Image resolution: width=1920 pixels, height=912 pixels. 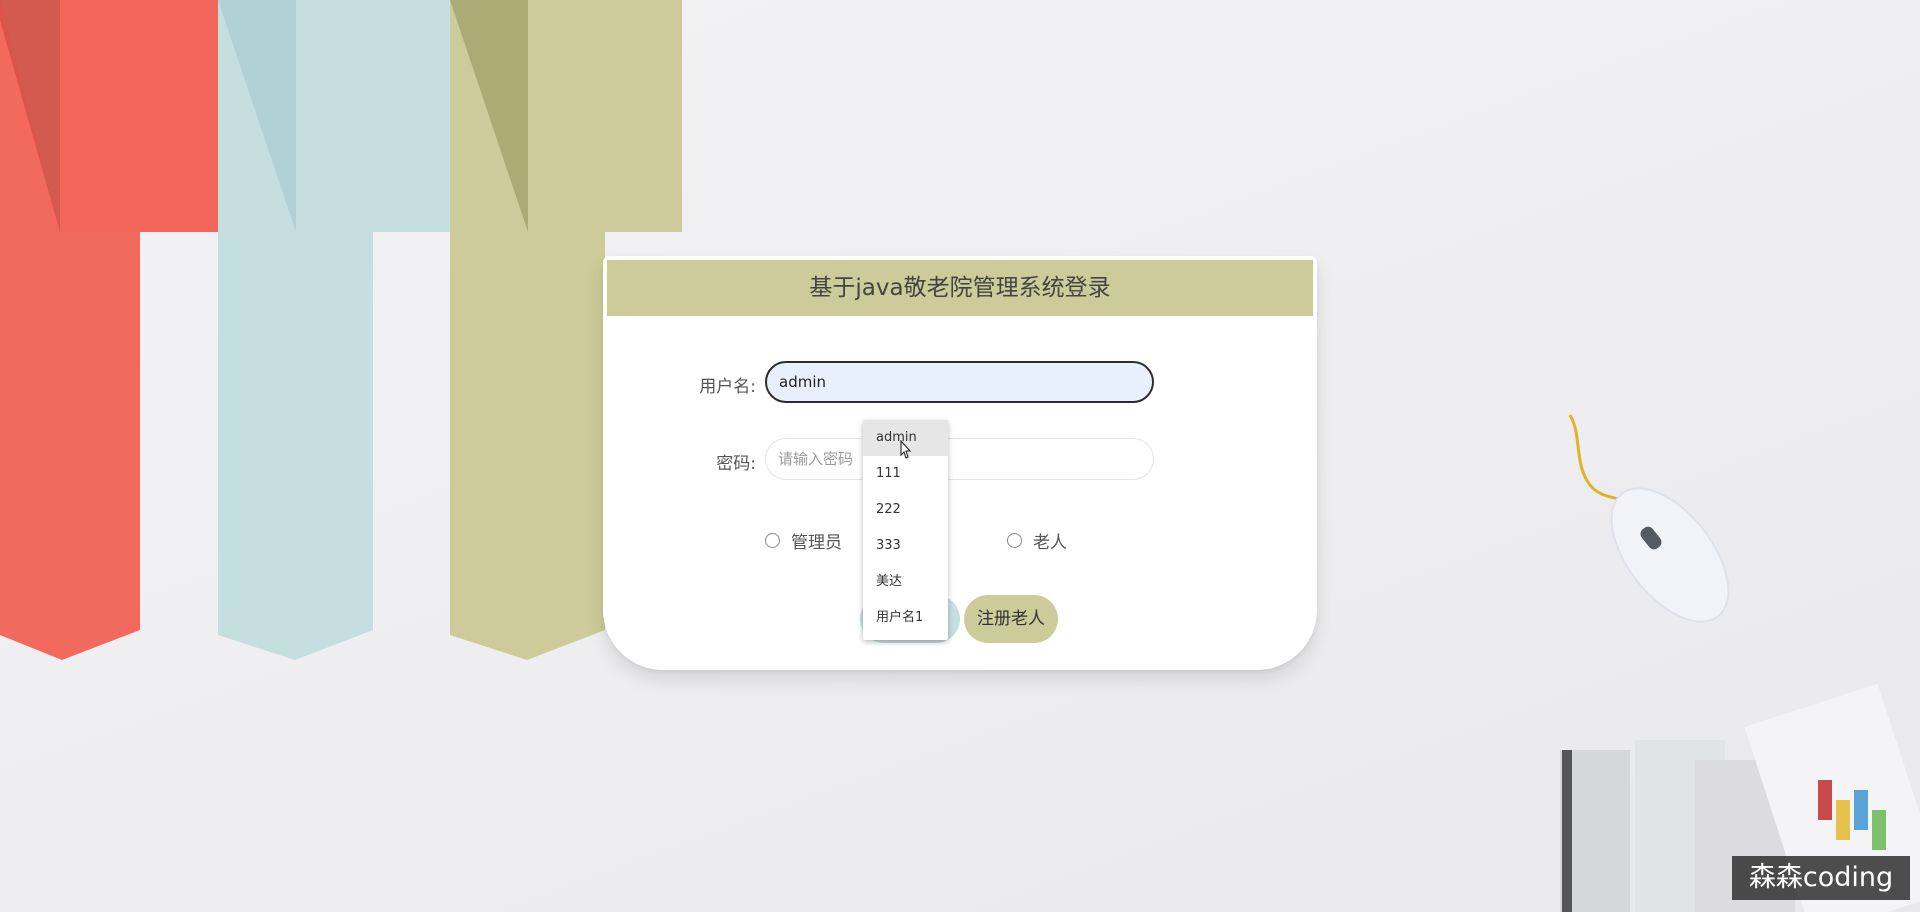 What do you see at coordinates (1660, 537) in the screenshot?
I see `computer-mouse-decoration` at bounding box center [1660, 537].